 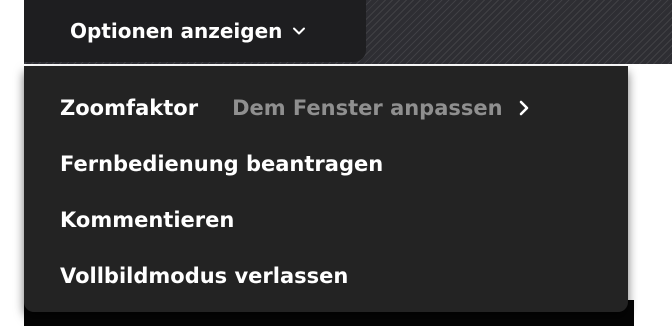 What do you see at coordinates (129, 108) in the screenshot?
I see `zoom-label: Zoomfaktor` at bounding box center [129, 108].